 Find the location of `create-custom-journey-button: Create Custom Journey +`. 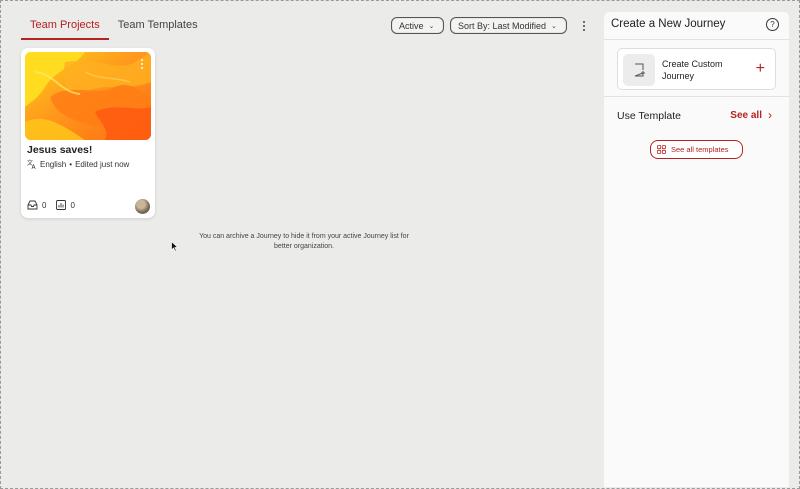

create-custom-journey-button: Create Custom Journey + is located at coordinates (696, 69).